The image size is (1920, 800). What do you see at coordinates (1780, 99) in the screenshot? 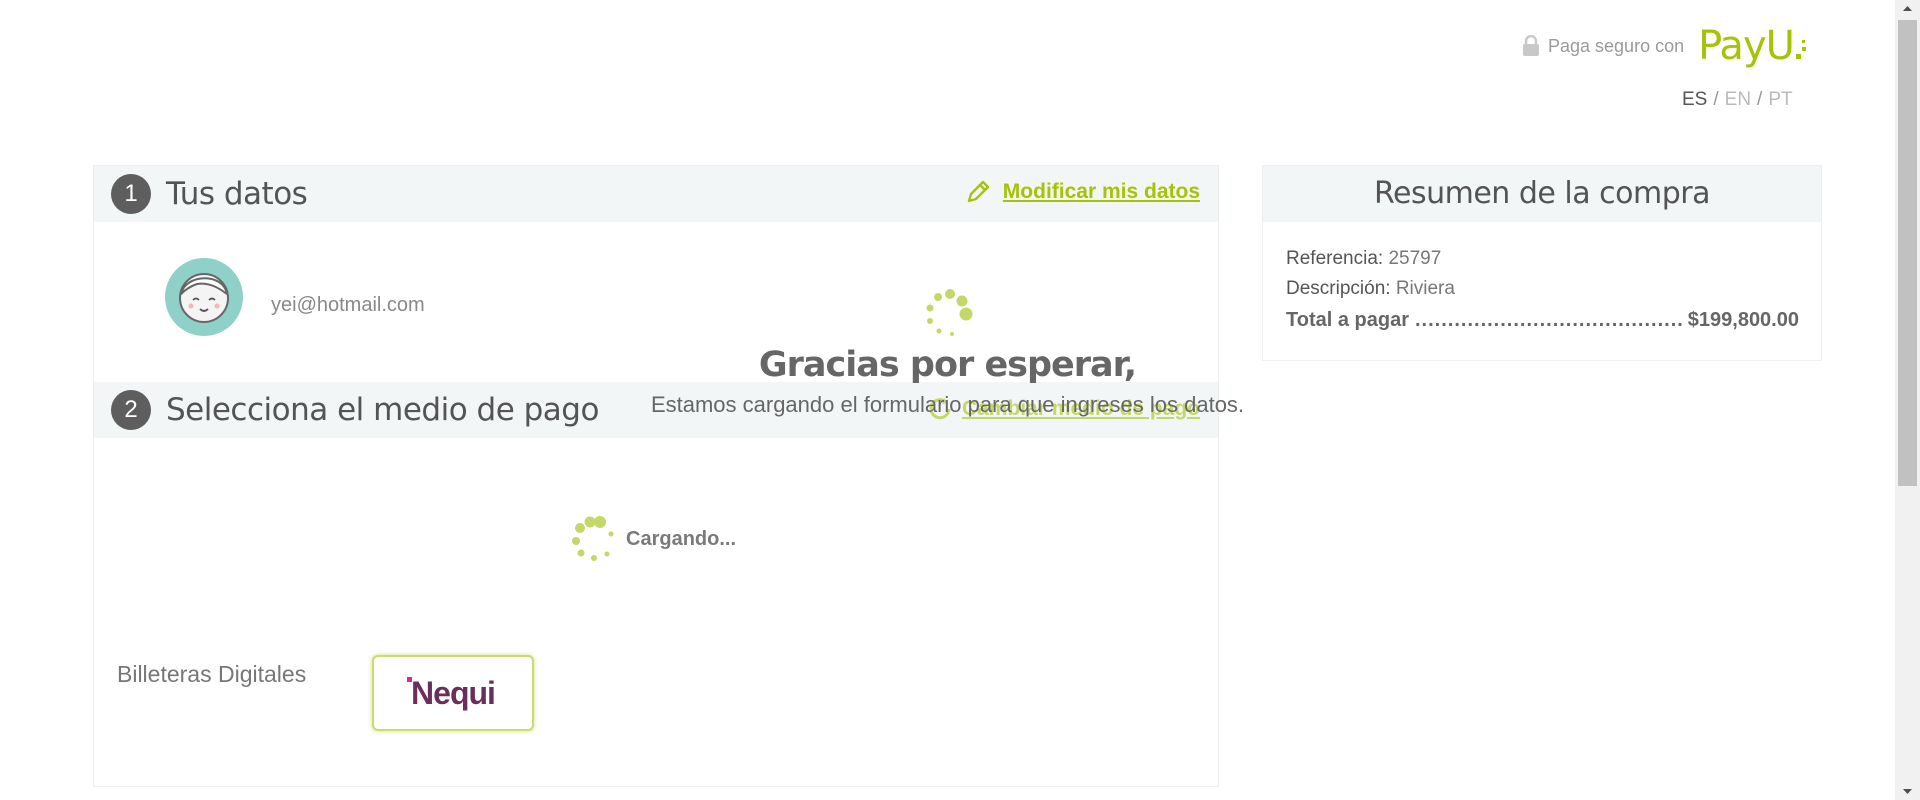
I see `lang-pt: PT` at bounding box center [1780, 99].